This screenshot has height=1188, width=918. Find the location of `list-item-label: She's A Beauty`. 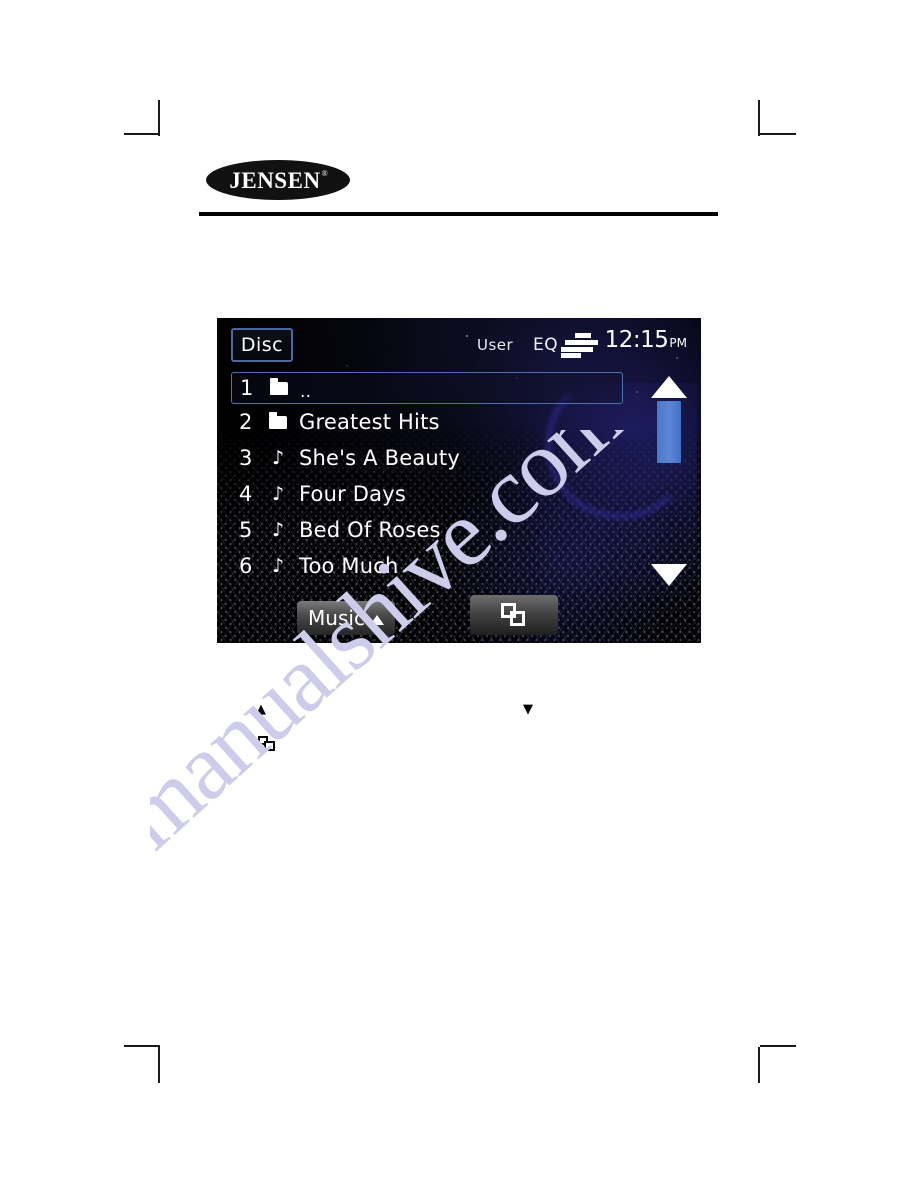

list-item-label: She's A Beauty is located at coordinates (379, 457).